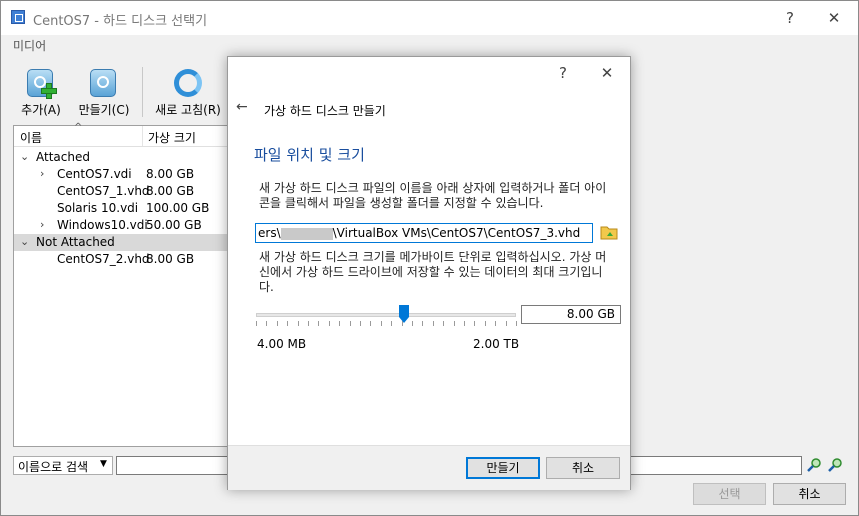  What do you see at coordinates (309, 155) in the screenshot?
I see `section-heading: 파일 위치 및 크기` at bounding box center [309, 155].